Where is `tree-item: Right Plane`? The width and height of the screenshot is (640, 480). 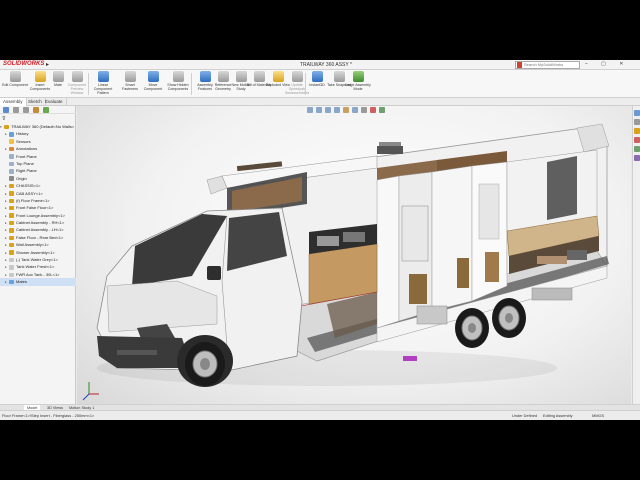 tree-item: Right Plane is located at coordinates (38, 170).